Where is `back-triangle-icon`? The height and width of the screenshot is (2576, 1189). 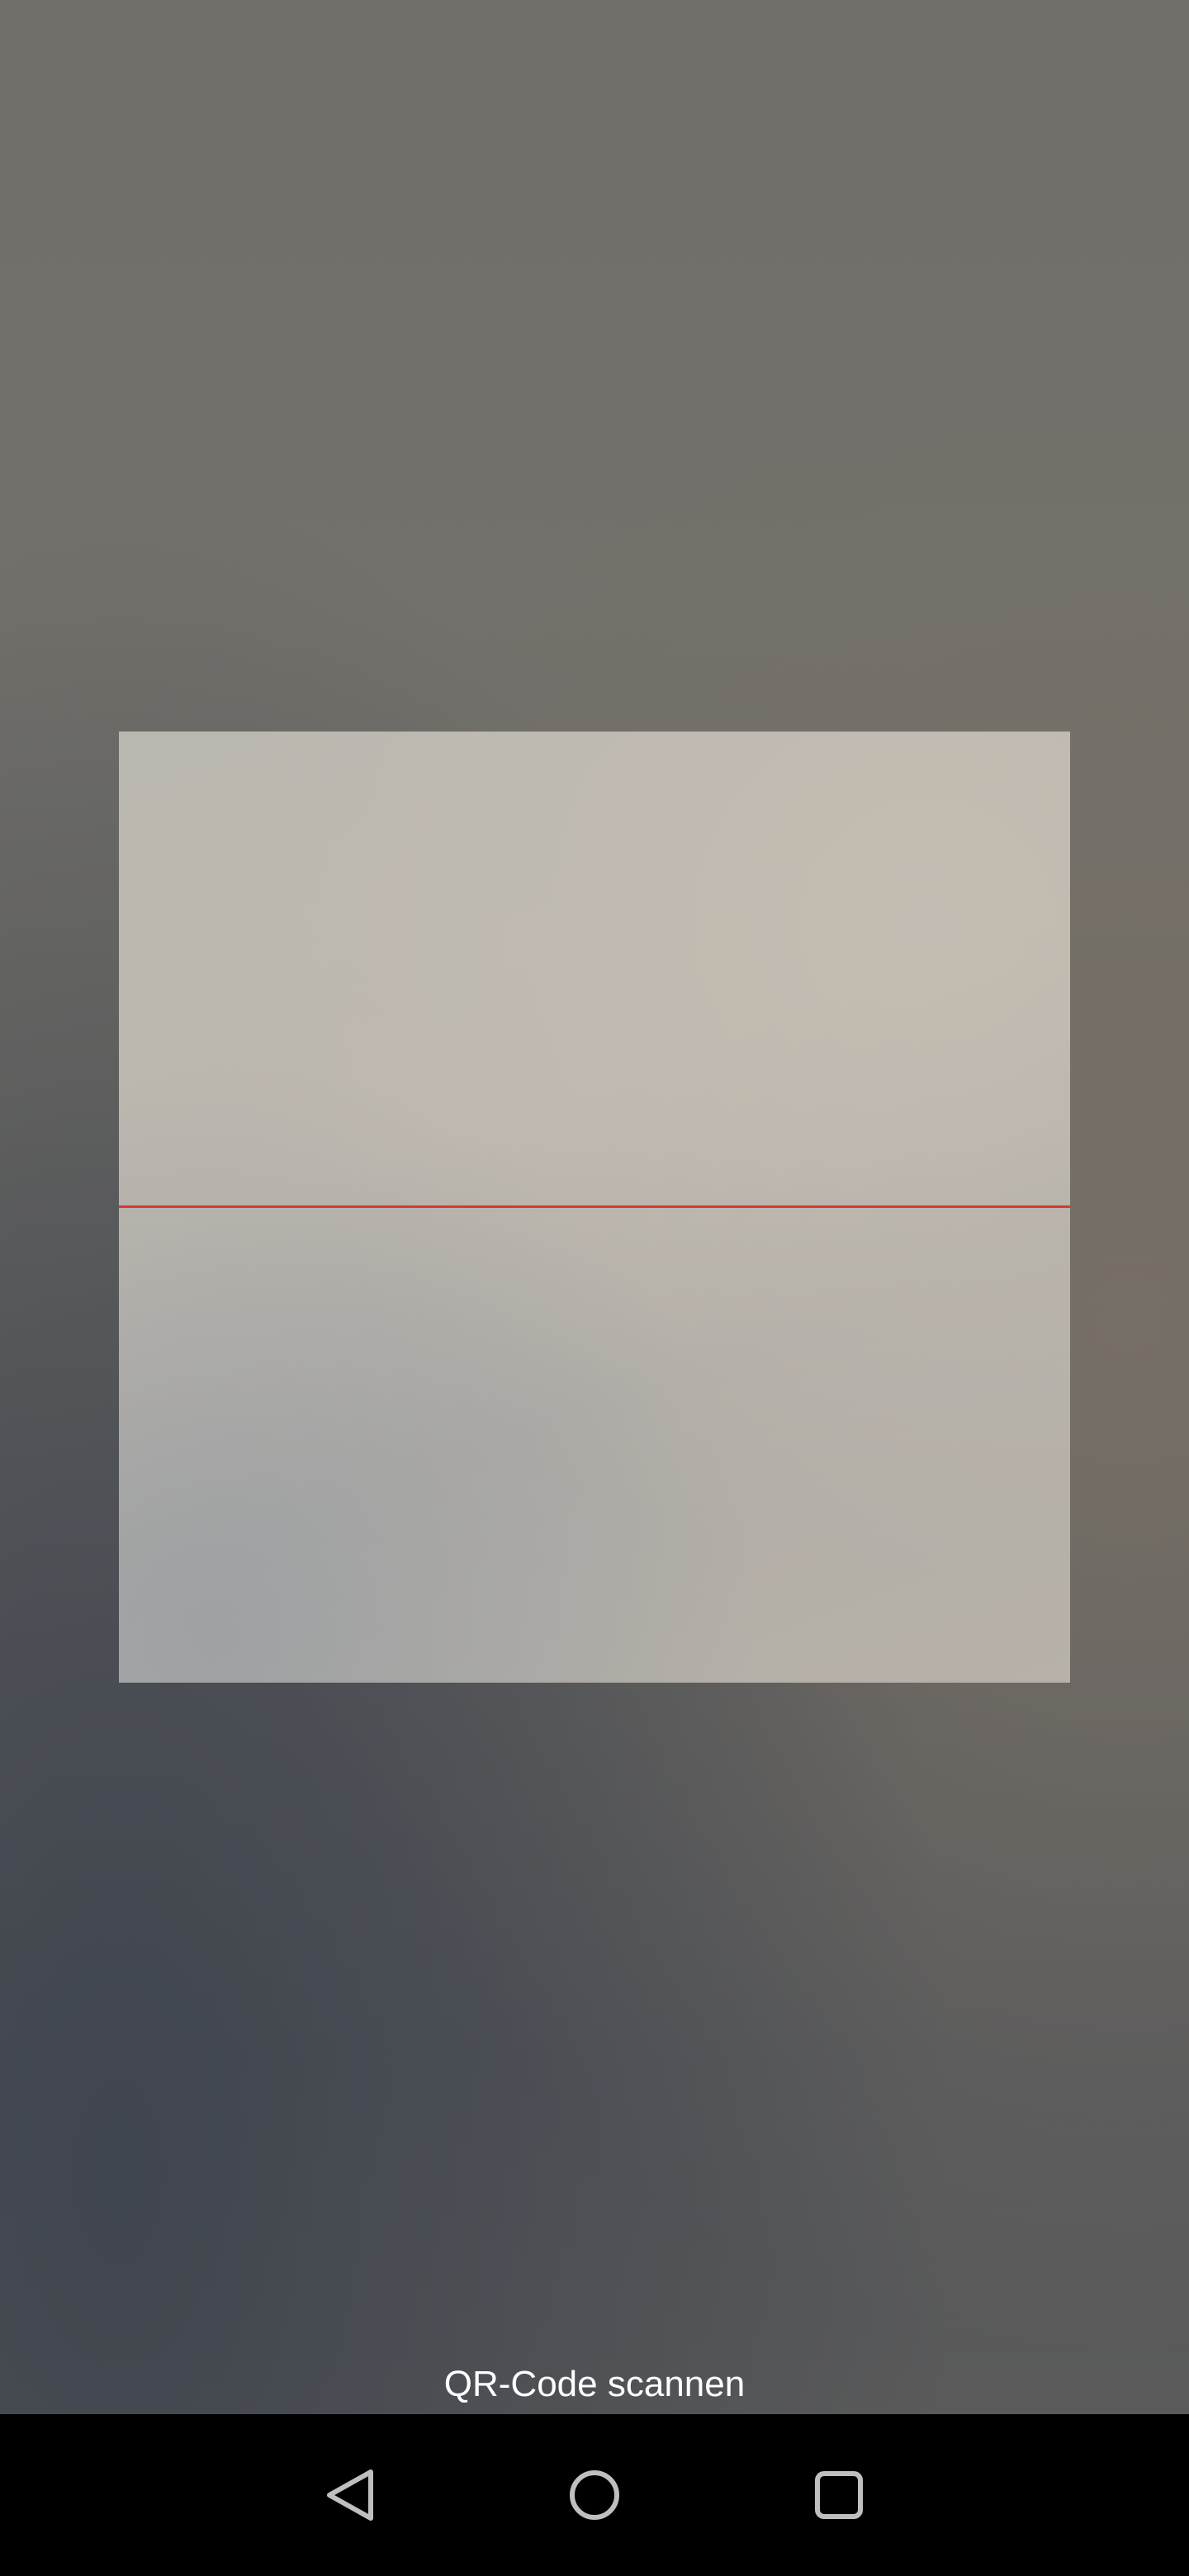
back-triangle-icon is located at coordinates (350, 2495).